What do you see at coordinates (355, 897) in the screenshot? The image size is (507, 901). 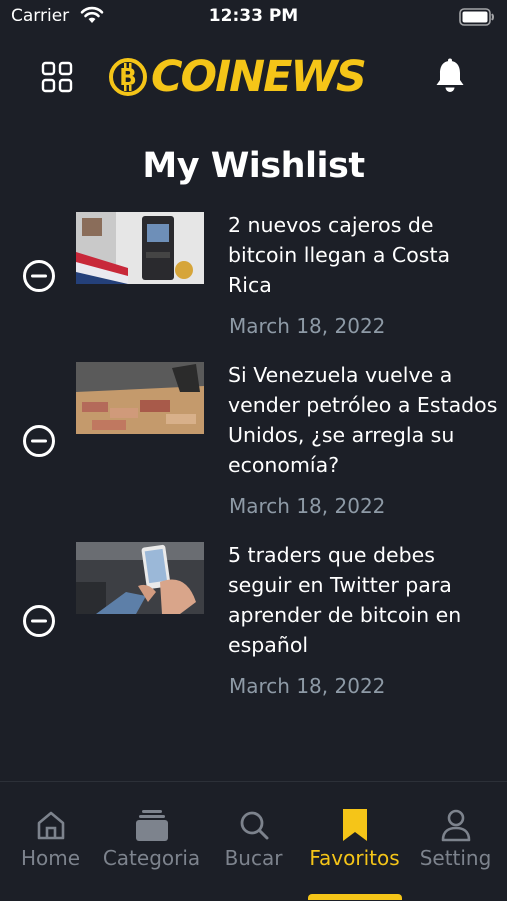 I see `active-tab-indicator` at bounding box center [355, 897].